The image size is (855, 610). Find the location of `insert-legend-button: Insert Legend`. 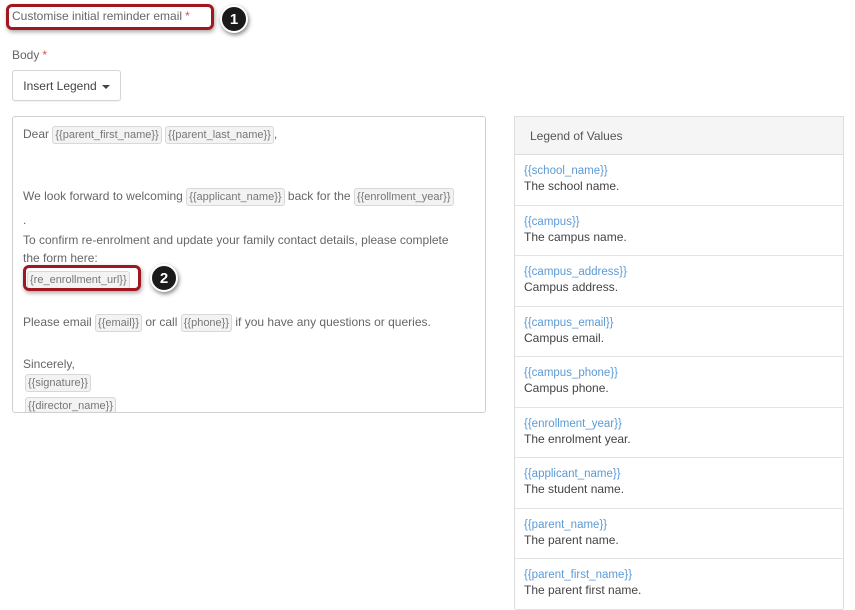

insert-legend-button: Insert Legend is located at coordinates (66, 85).